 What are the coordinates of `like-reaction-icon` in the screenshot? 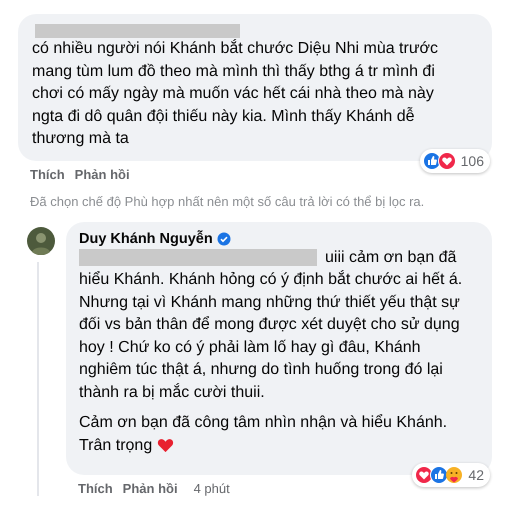 It's located at (439, 475).